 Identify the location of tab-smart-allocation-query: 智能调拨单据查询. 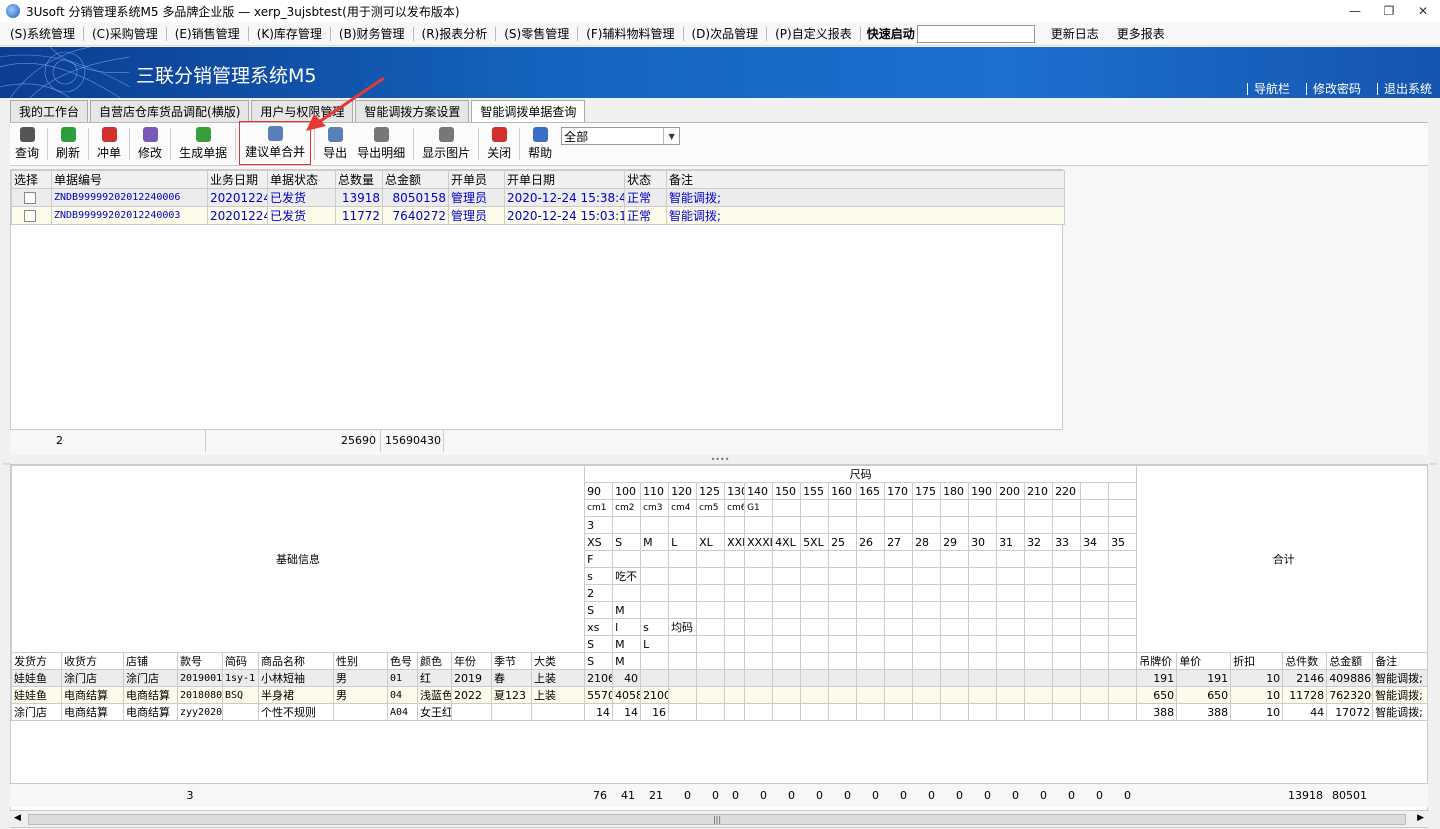
(528, 111).